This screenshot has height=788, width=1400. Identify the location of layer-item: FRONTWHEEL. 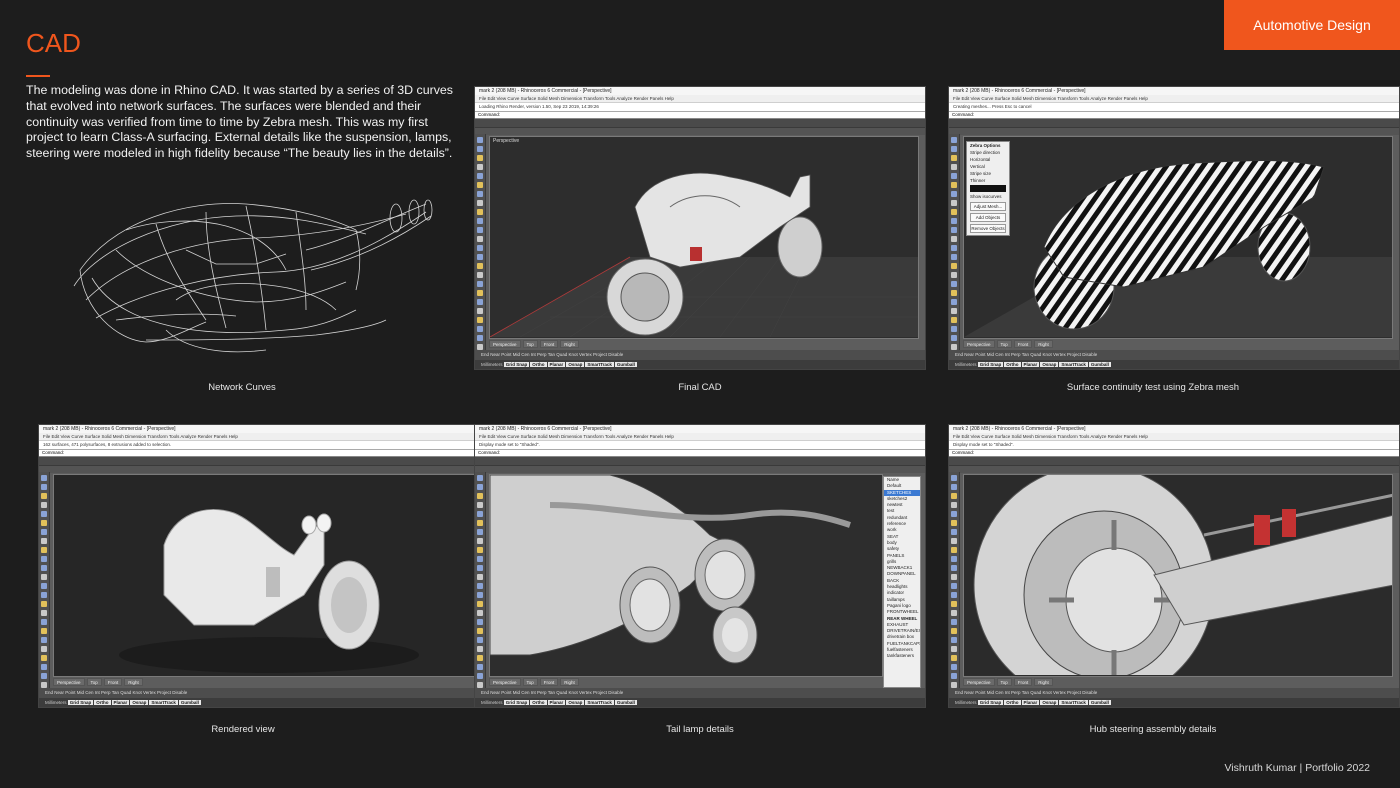
(902, 612).